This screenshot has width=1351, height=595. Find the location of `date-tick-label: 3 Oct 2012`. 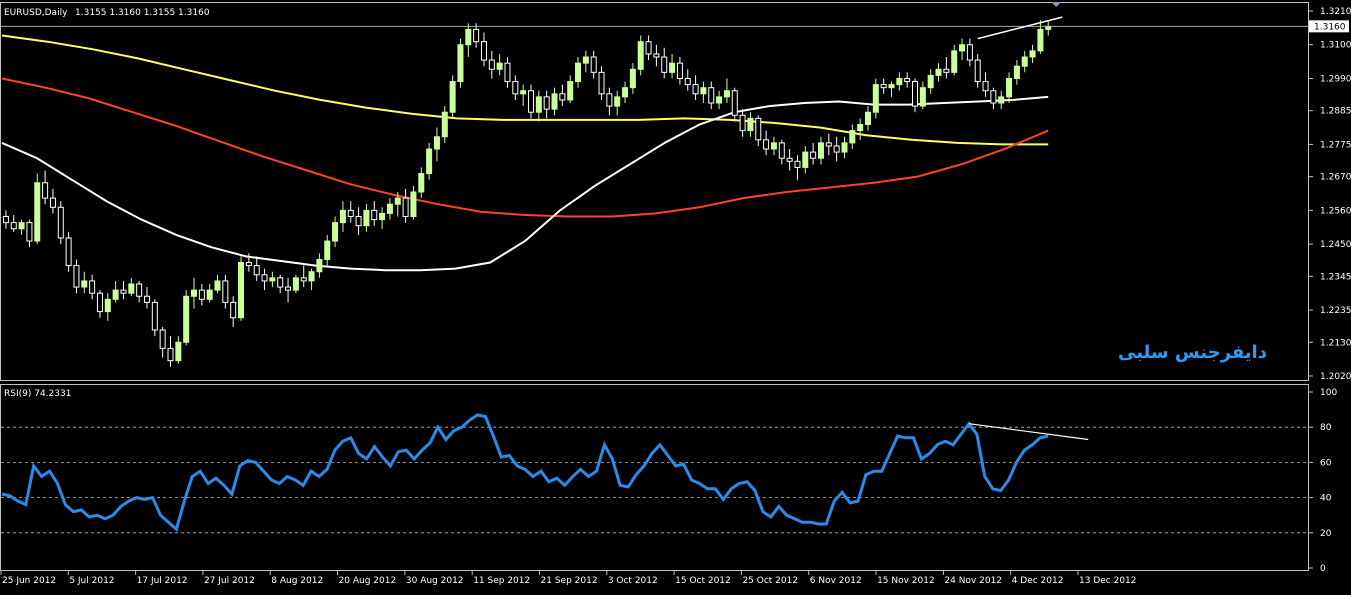

date-tick-label: 3 Oct 2012 is located at coordinates (633, 581).